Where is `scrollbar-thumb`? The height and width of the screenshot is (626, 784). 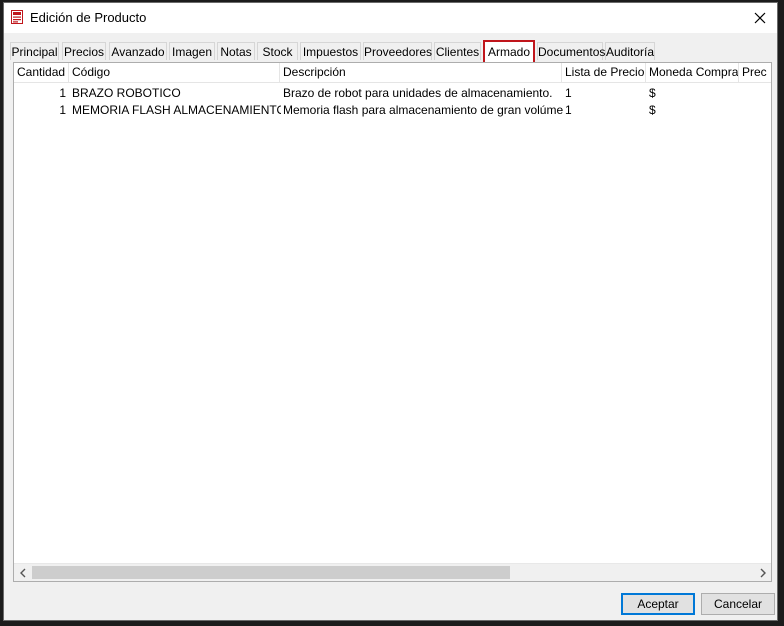 scrollbar-thumb is located at coordinates (271, 572).